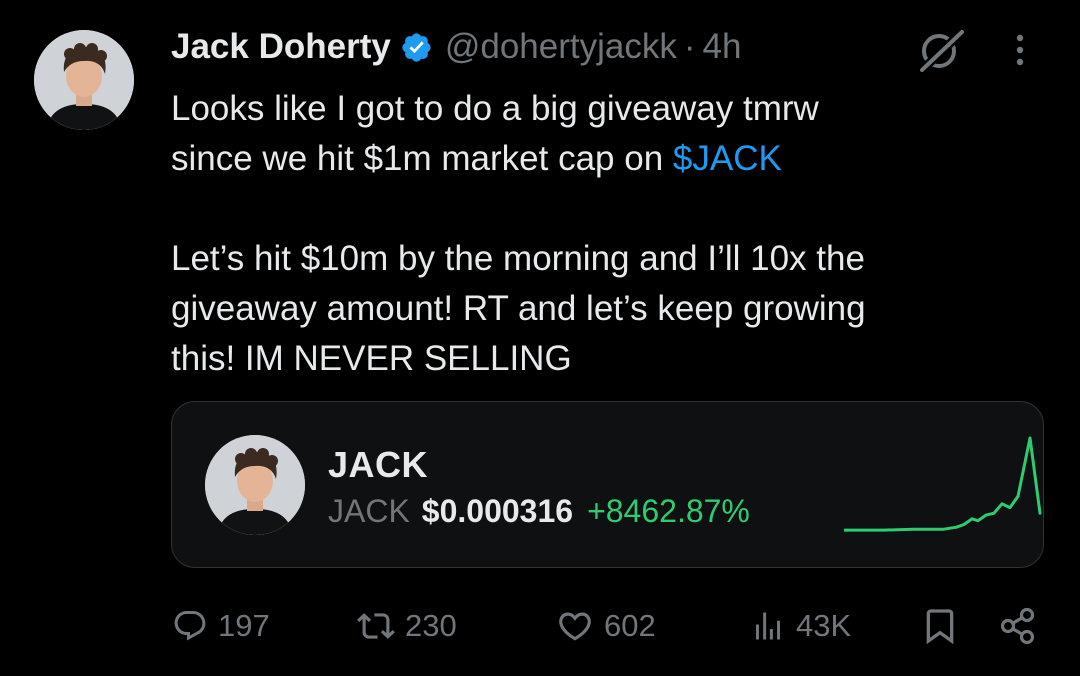  Describe the element at coordinates (1020, 50) in the screenshot. I see `more-options-icon` at that location.